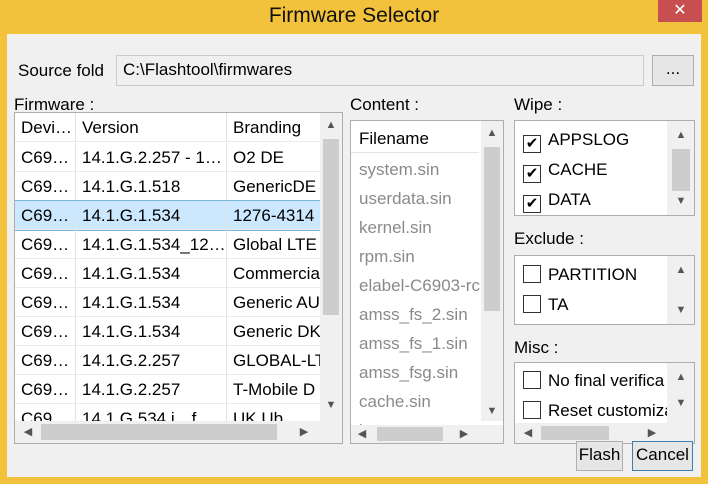  Describe the element at coordinates (169, 186) in the screenshot. I see `table-row: C69… 14.1.G.1.518 GenericDE` at that location.